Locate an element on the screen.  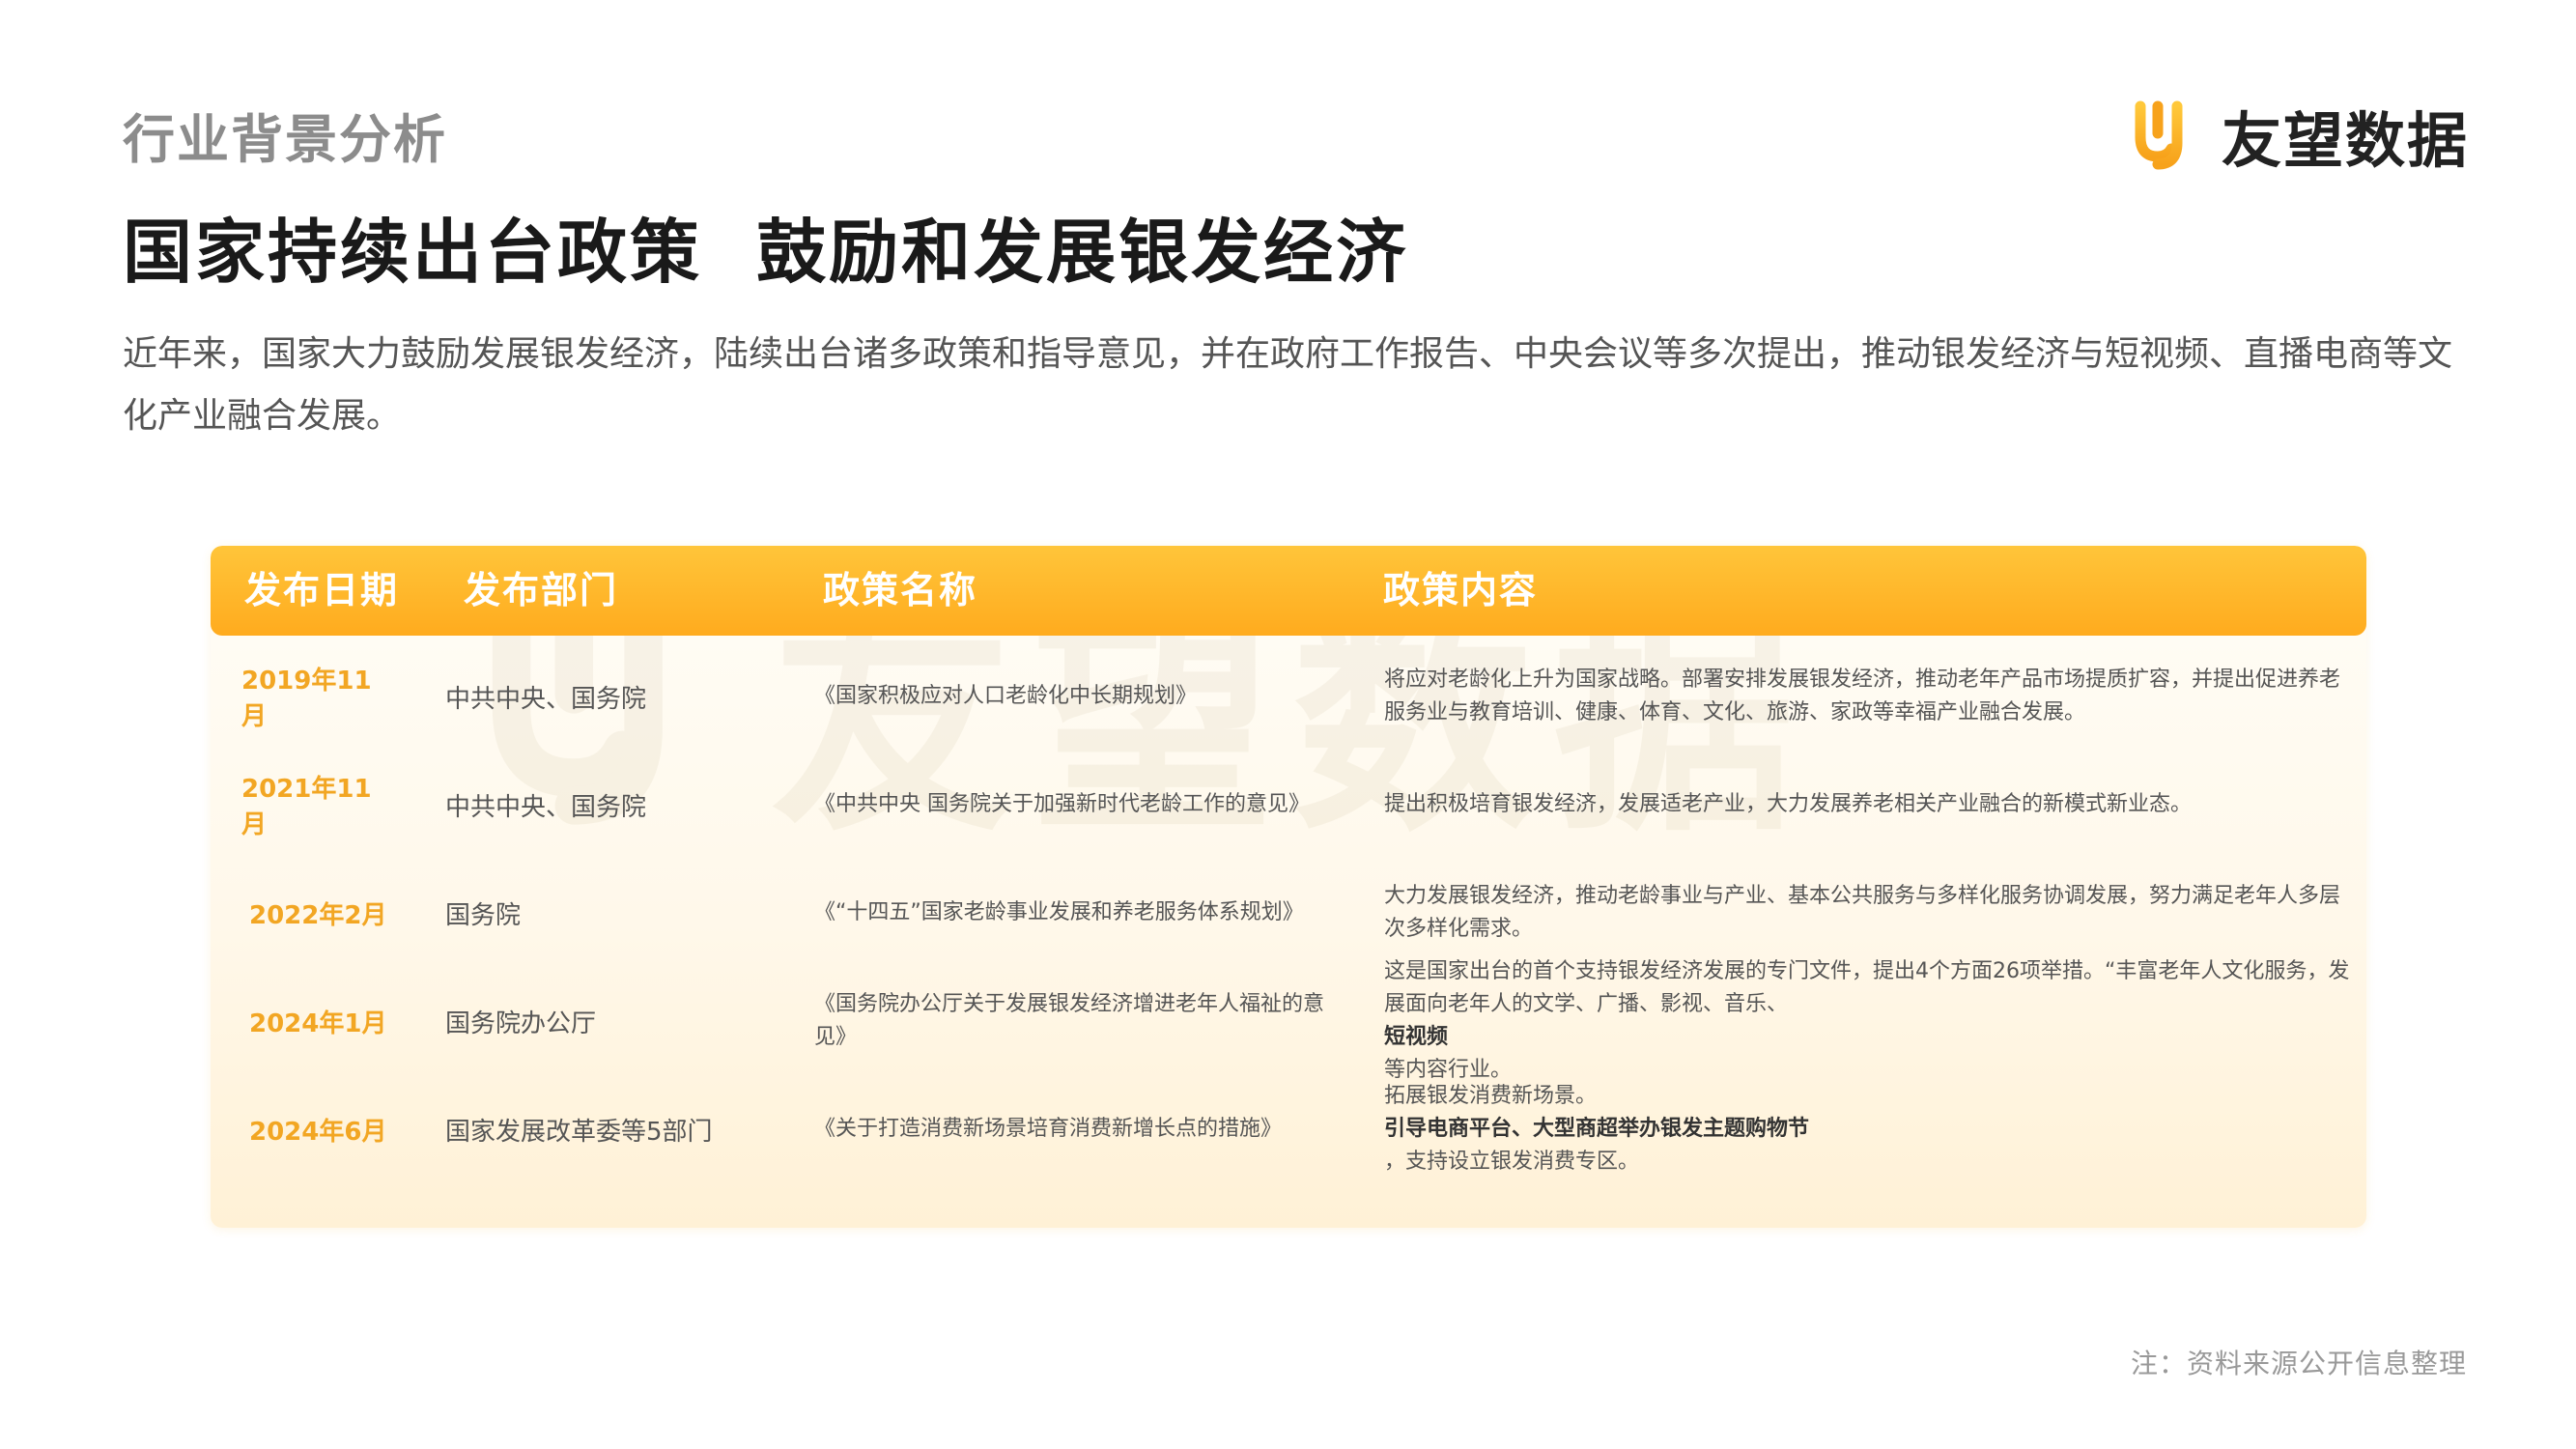
row-date: 2021年11月 is located at coordinates (306, 807).